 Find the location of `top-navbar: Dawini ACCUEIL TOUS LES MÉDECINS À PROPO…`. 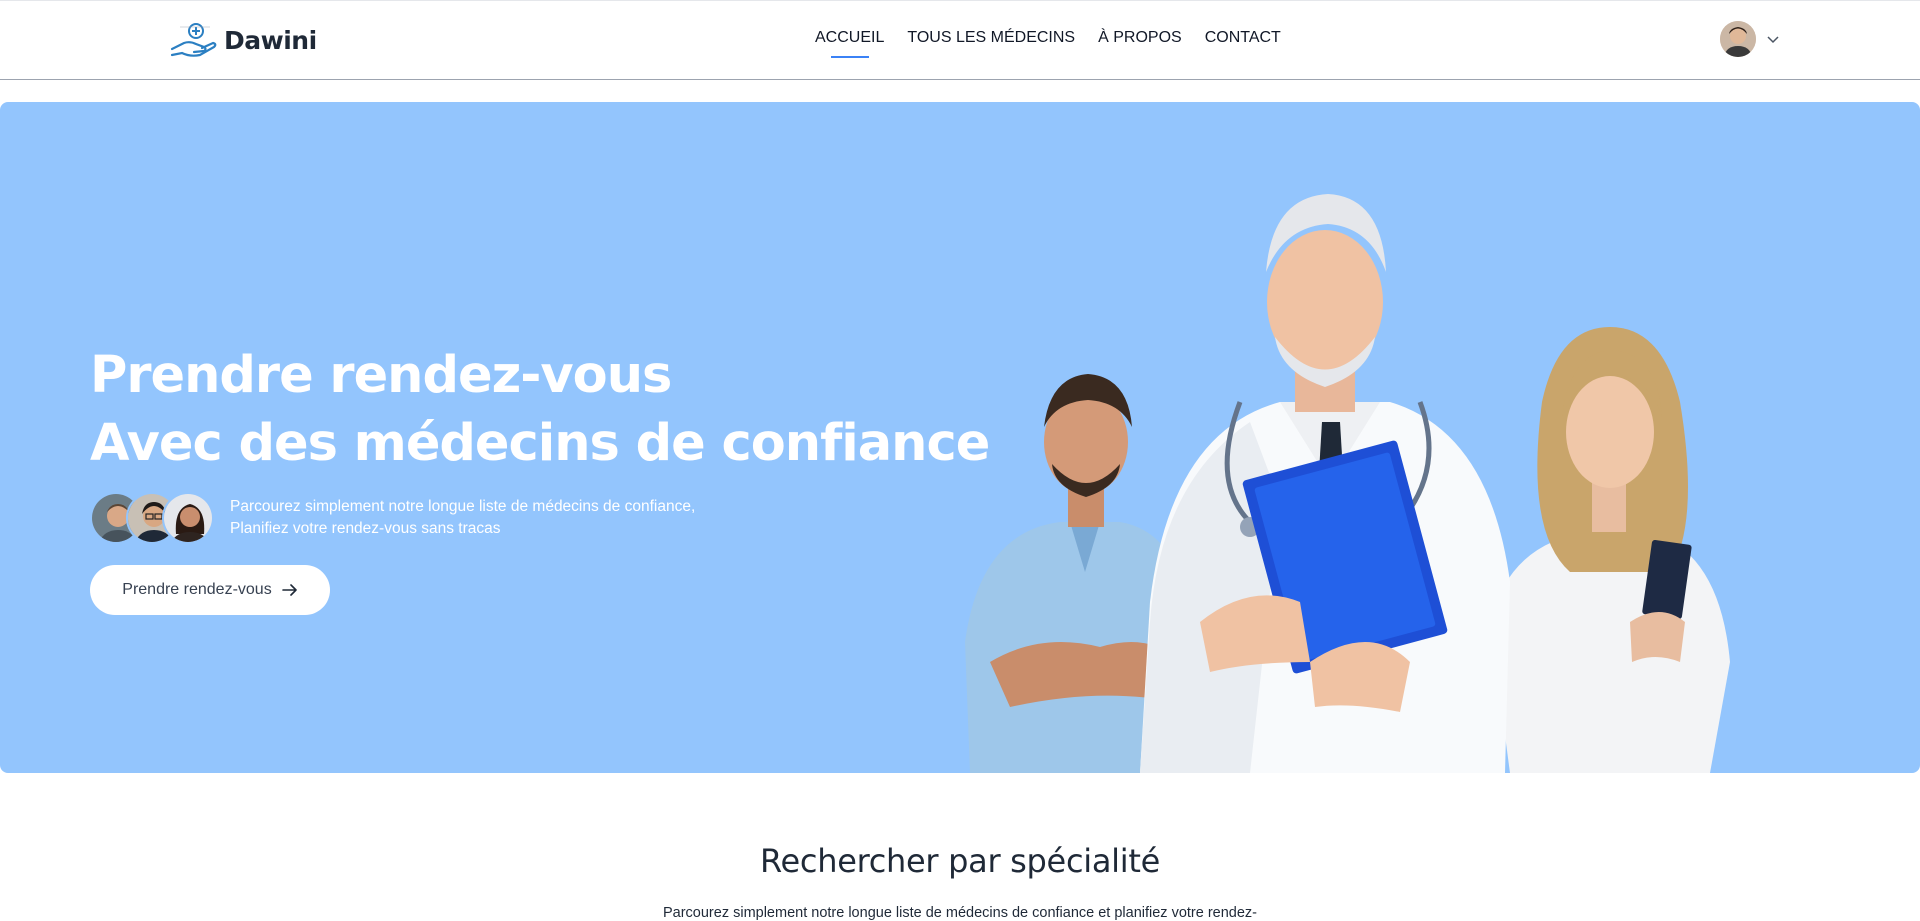

top-navbar: Dawini ACCUEIL TOUS LES MÉDECINS À PROPO… is located at coordinates (960, 40).